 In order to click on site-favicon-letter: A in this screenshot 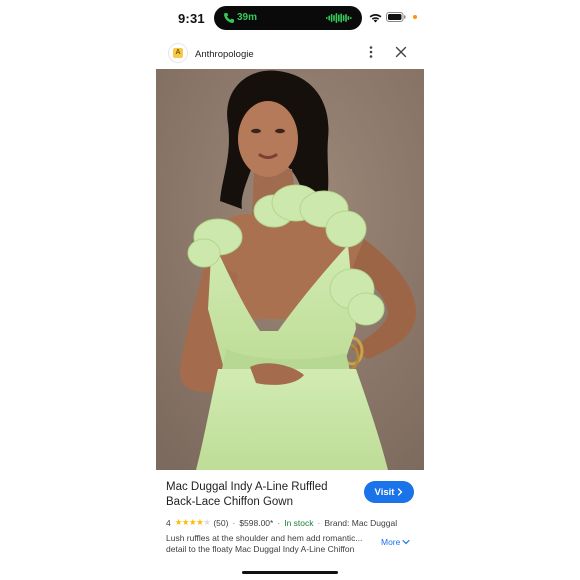, I will do `click(178, 53)`.